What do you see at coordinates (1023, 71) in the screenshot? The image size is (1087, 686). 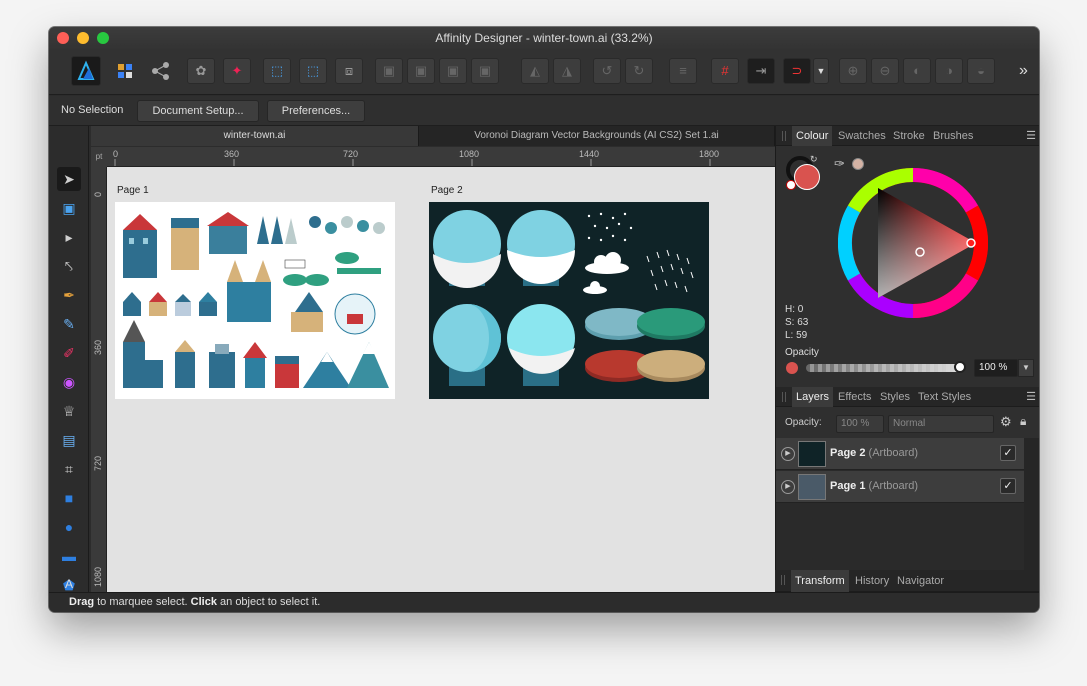 I see `toolbar-overflow-icon: »` at bounding box center [1023, 71].